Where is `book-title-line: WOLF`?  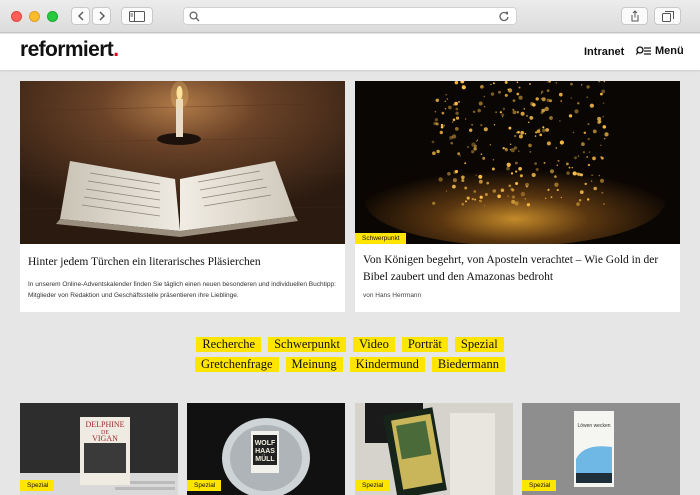 book-title-line: WOLF is located at coordinates (265, 443).